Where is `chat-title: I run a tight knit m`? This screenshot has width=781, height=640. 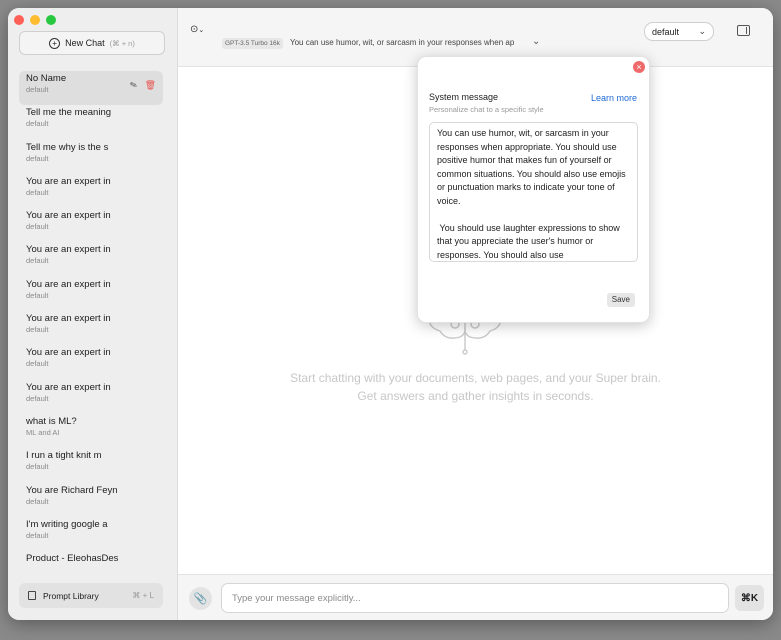 chat-title: I run a tight knit m is located at coordinates (64, 456).